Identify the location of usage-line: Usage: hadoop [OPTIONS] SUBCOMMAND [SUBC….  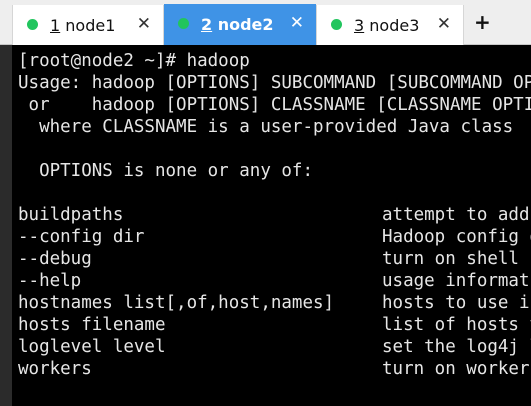
(274, 83).